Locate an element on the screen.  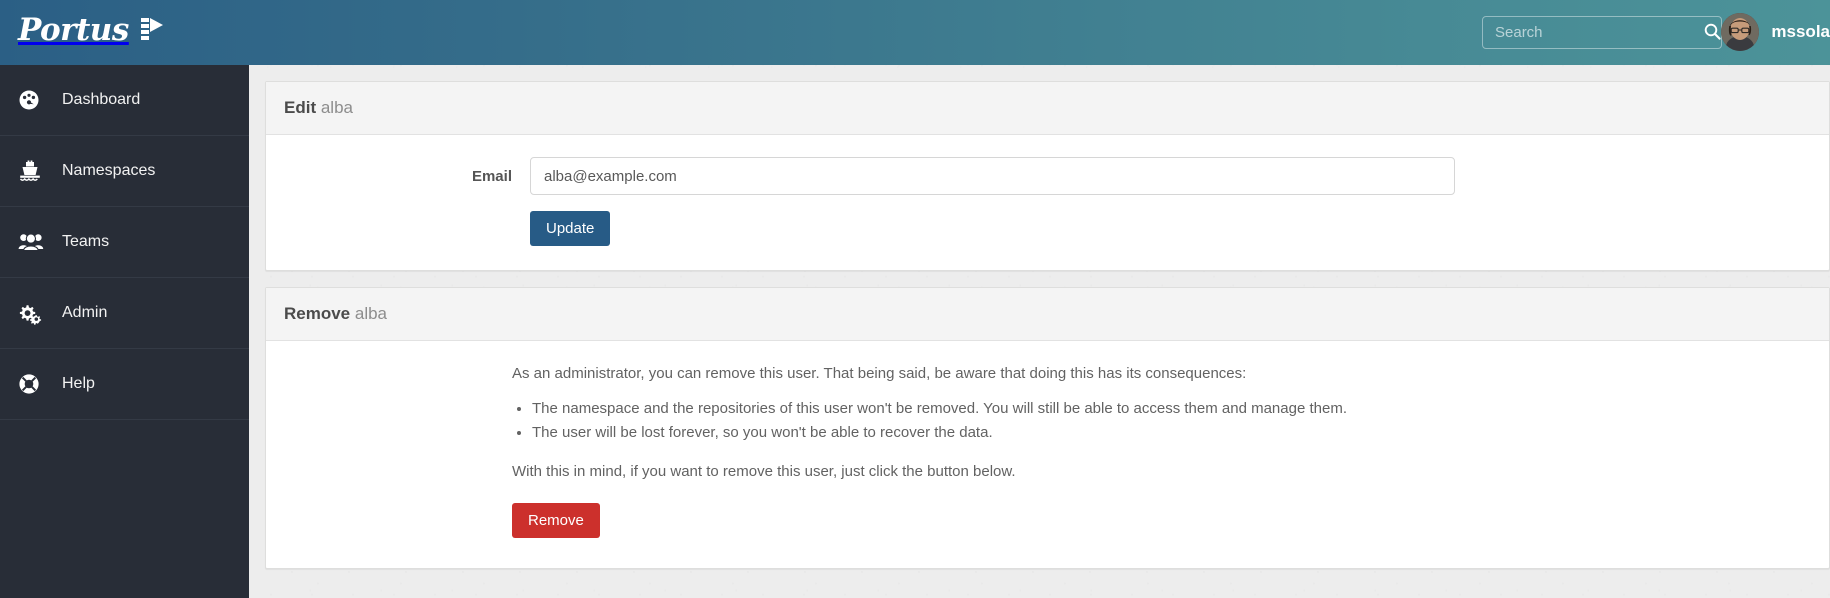
search-submit-button is located at coordinates (1712, 32).